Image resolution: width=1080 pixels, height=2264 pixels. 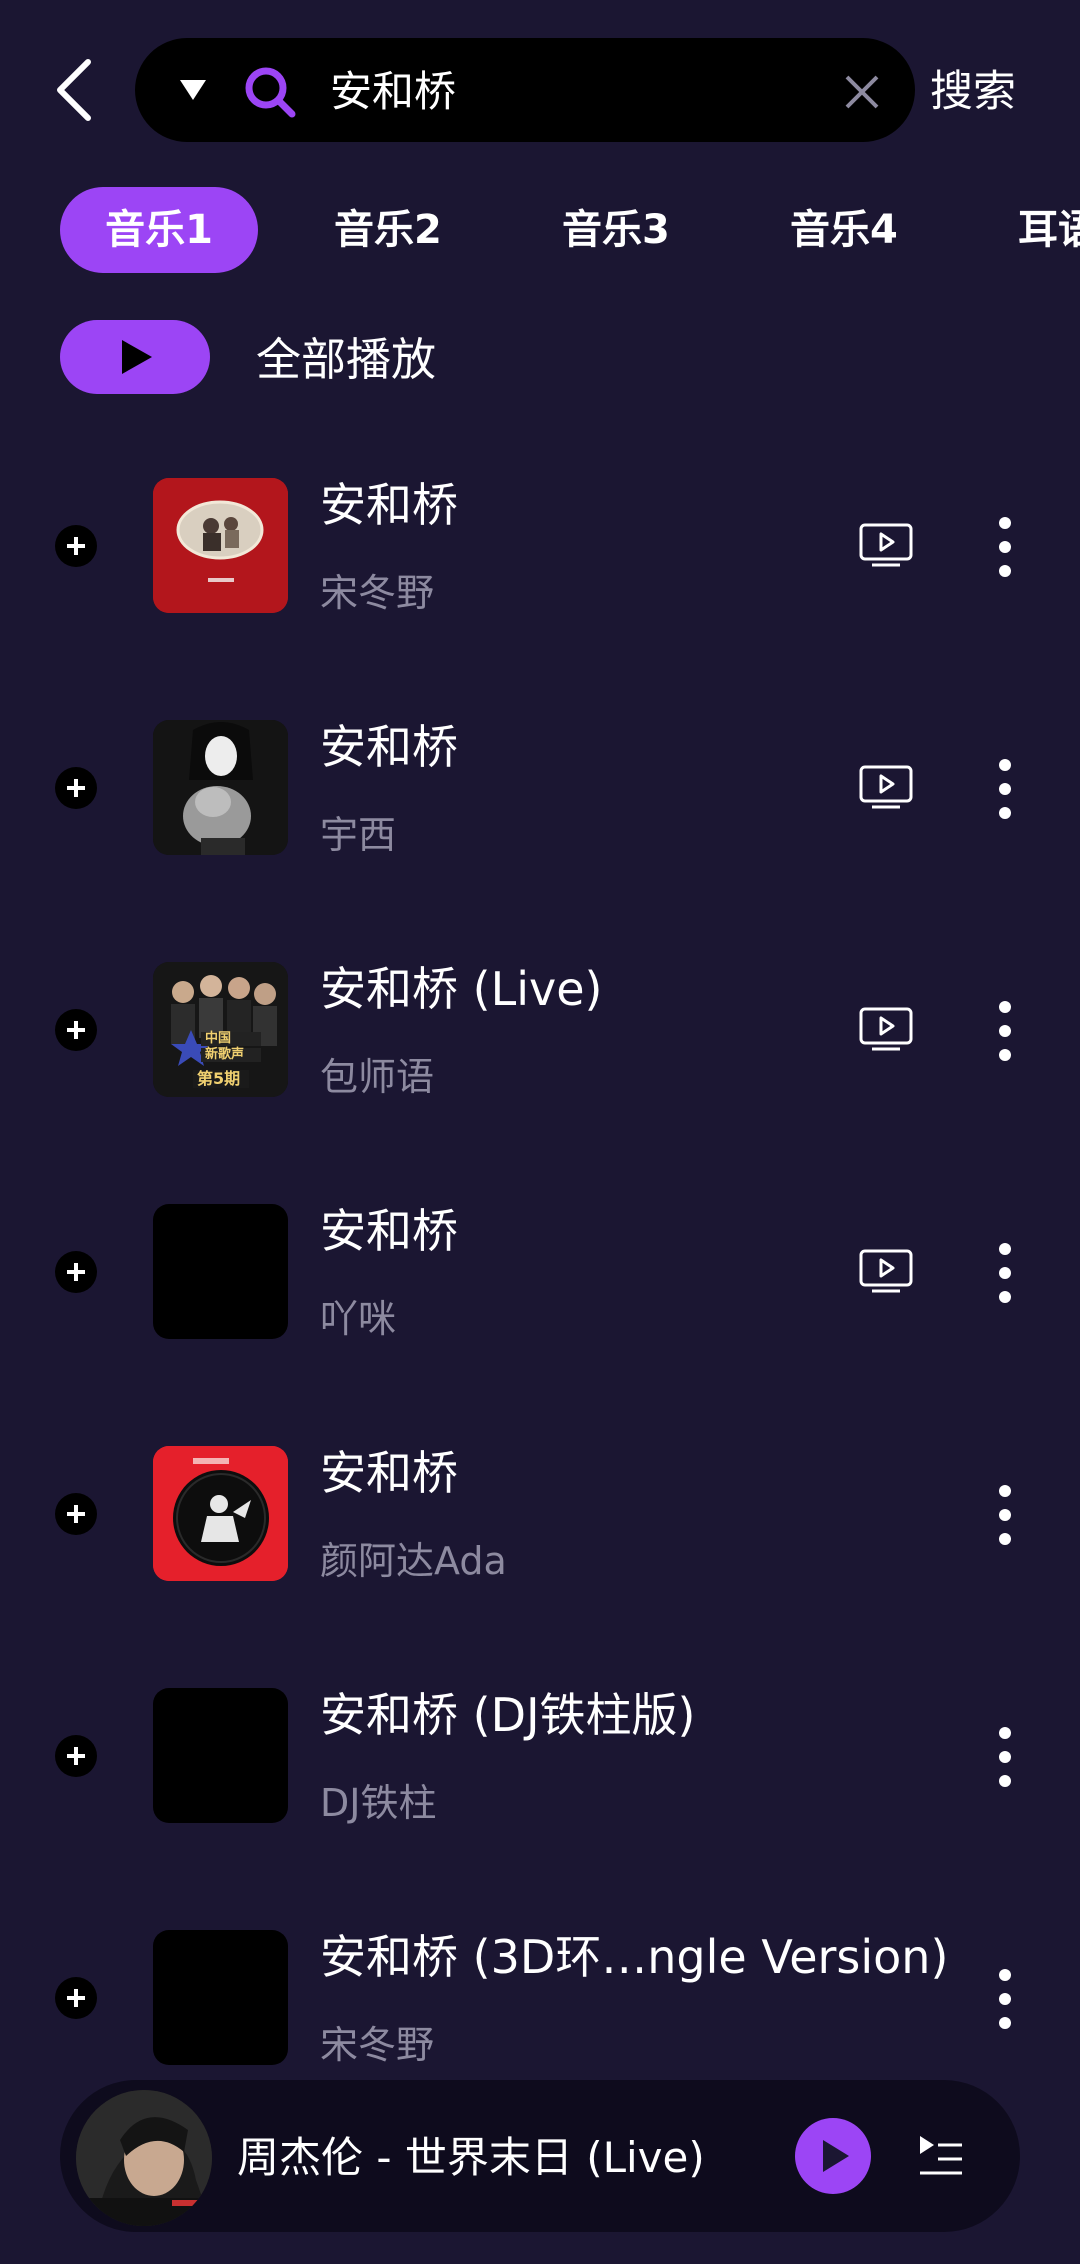 What do you see at coordinates (144, 2158) in the screenshot?
I see `now-playing-cover` at bounding box center [144, 2158].